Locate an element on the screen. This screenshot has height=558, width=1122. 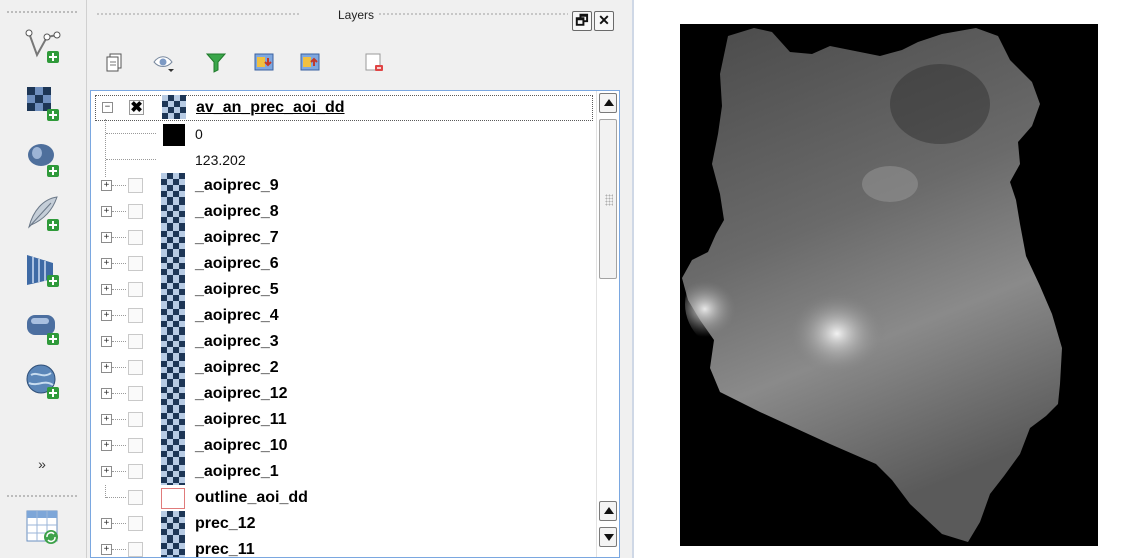
collapse-all-button is located at coordinates (310, 62).